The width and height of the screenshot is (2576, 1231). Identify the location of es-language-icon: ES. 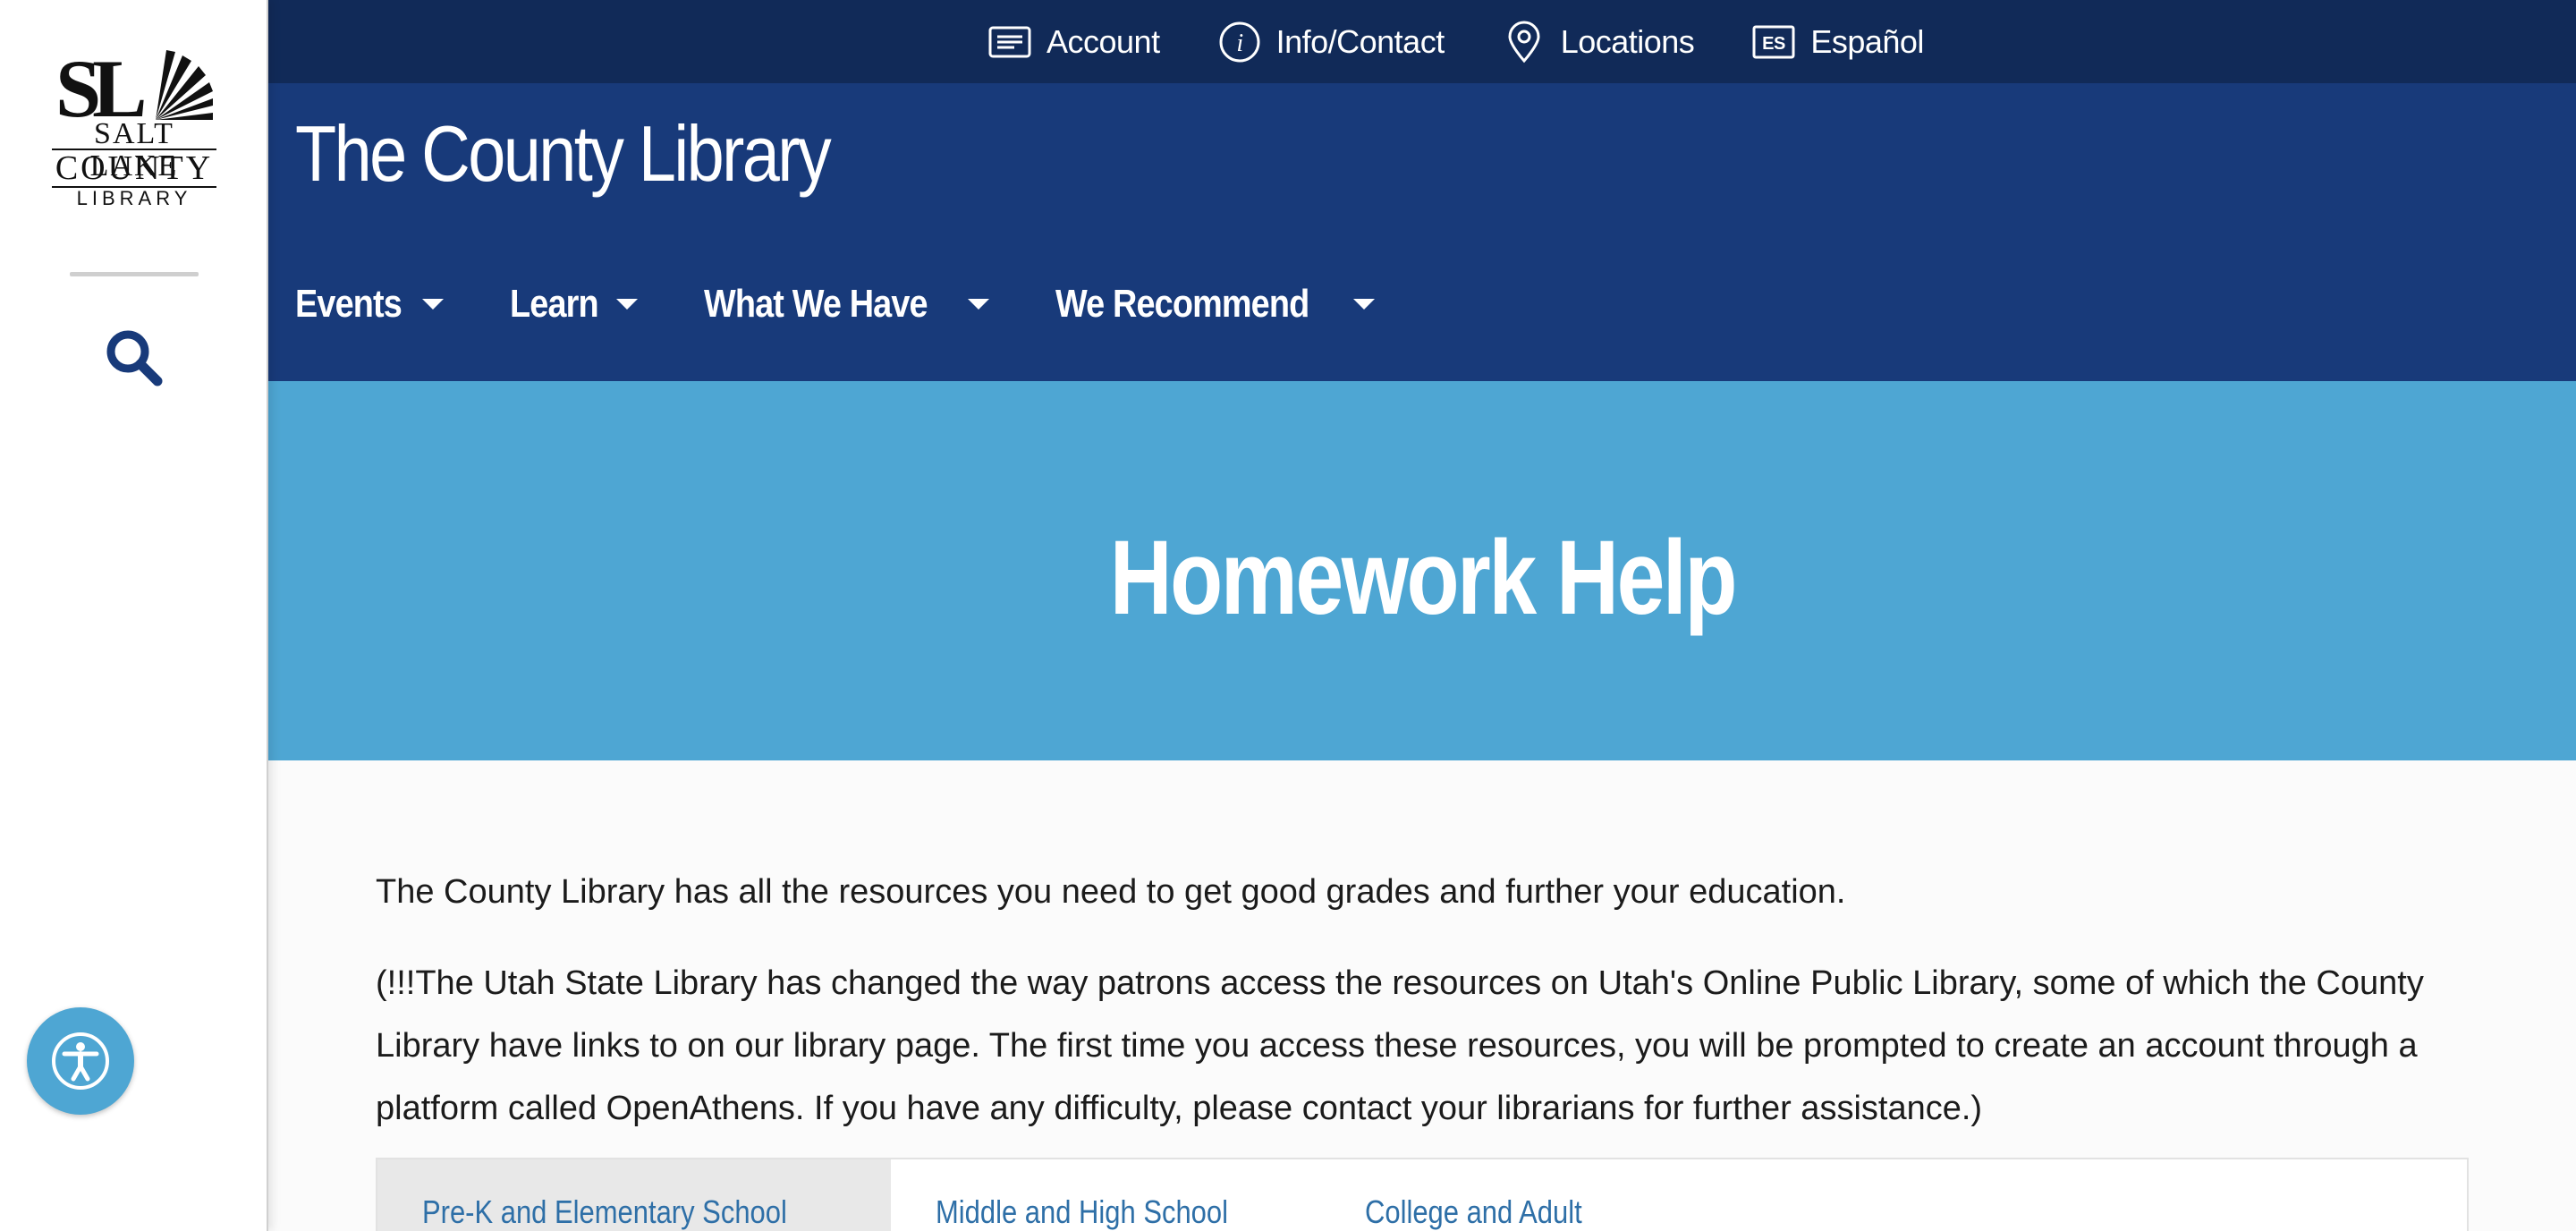
(1773, 42).